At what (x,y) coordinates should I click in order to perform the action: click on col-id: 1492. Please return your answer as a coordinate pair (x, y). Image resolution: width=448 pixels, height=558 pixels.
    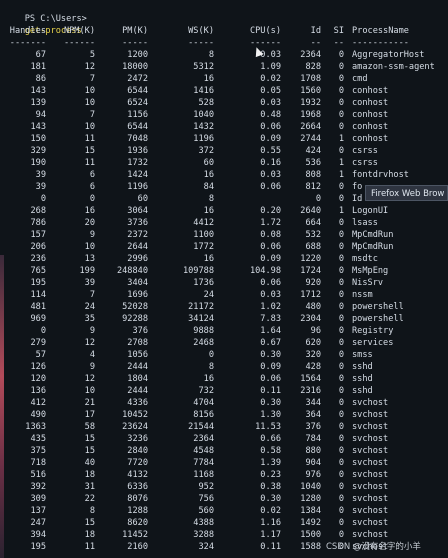
    Looking at the image, I should click on (310, 523).